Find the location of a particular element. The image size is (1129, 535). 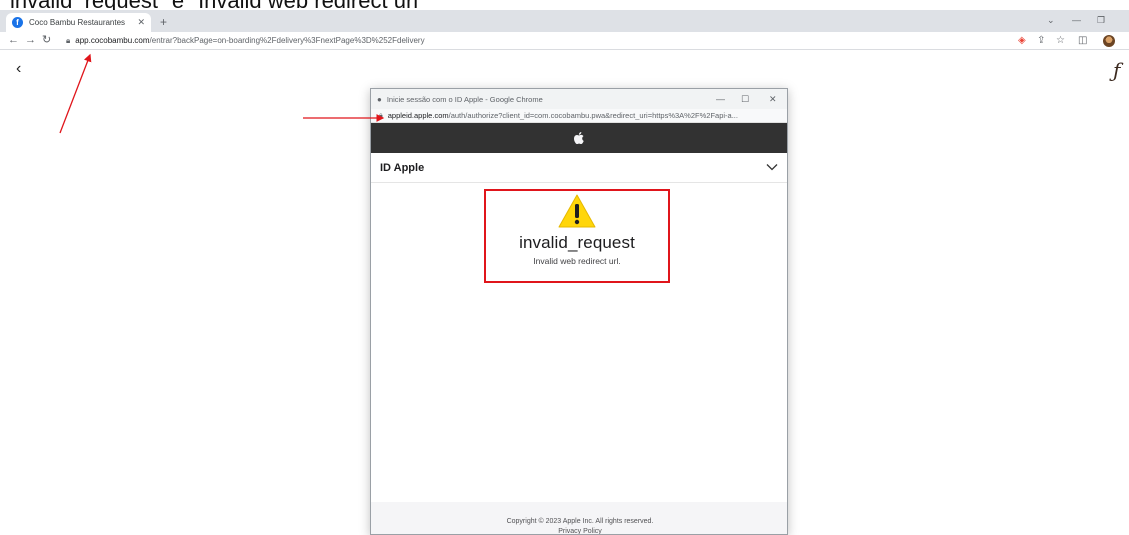

coco-bambu-logo-icon: ƒ is located at coordinates (1117, 70).